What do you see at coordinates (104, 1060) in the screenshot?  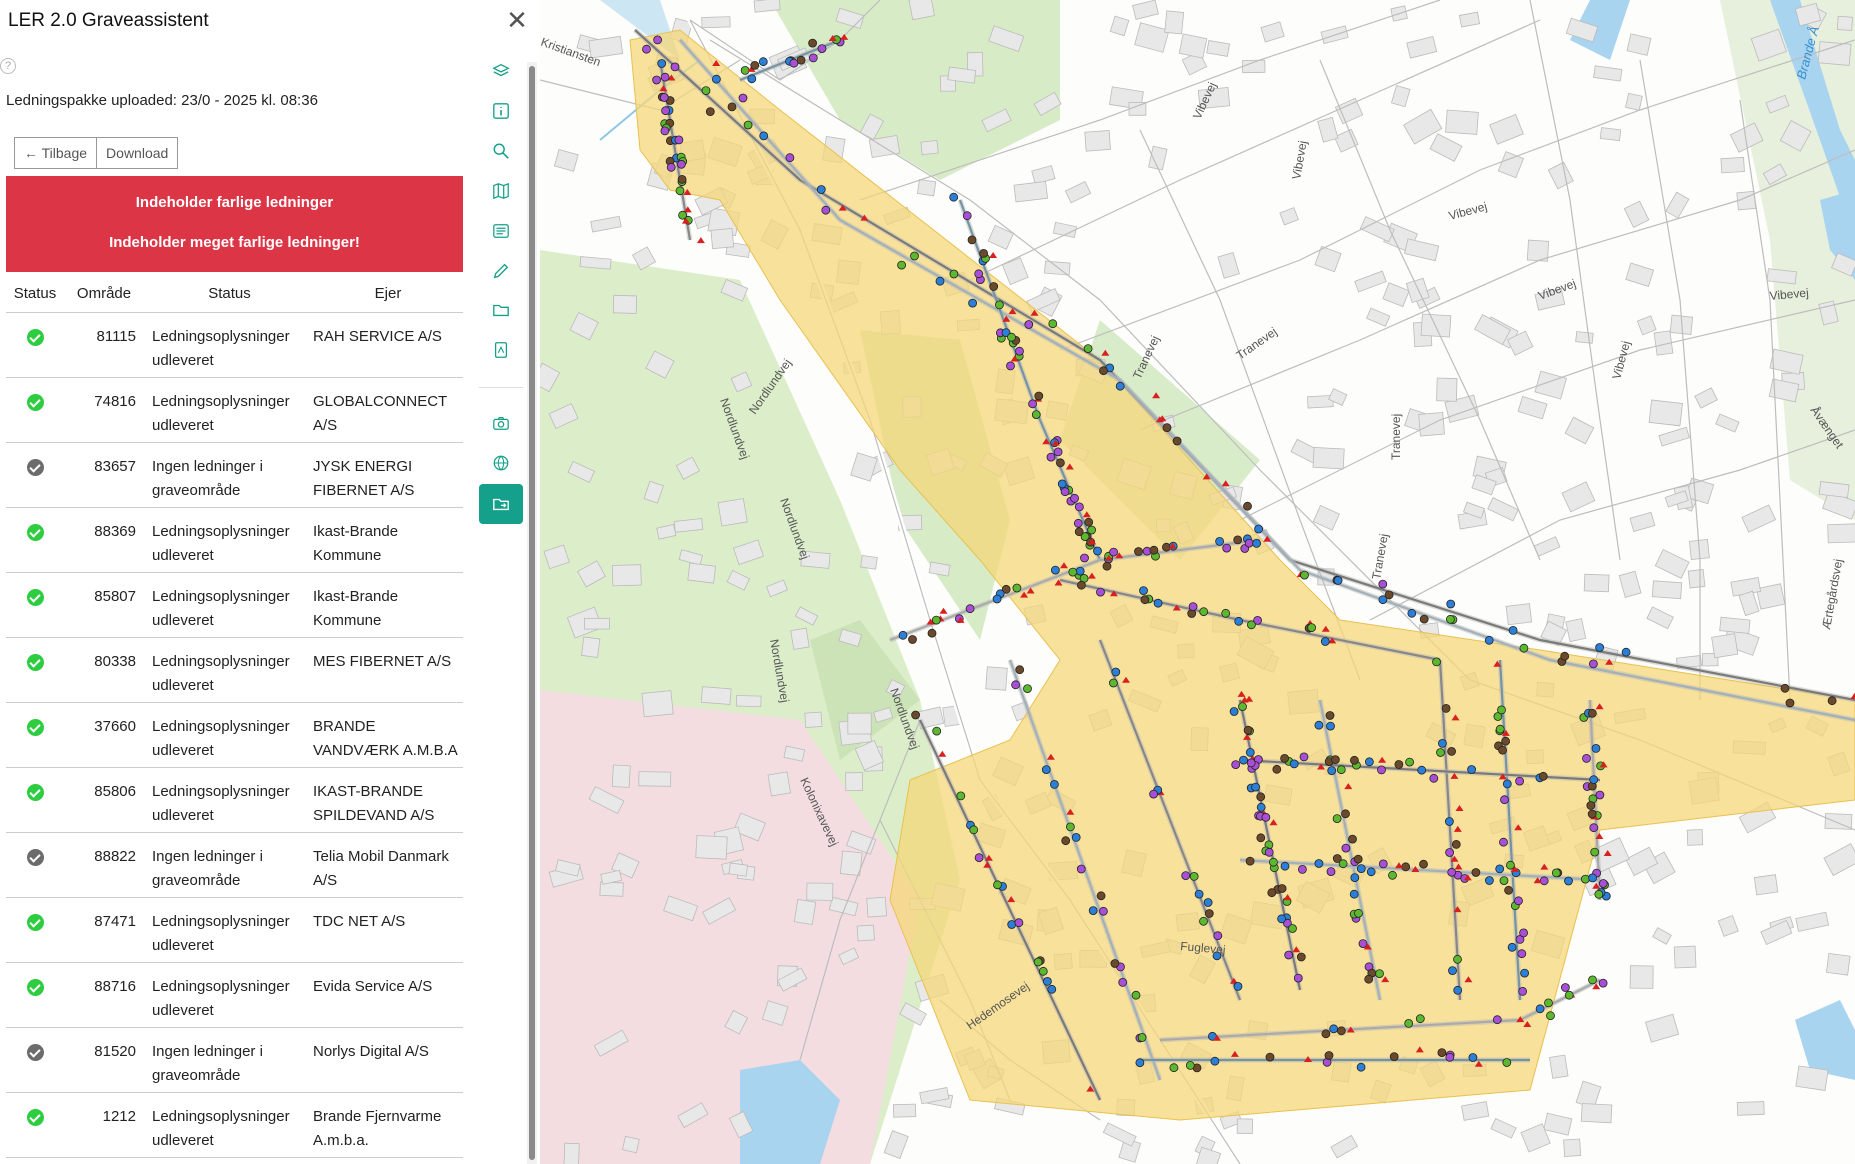 I see `area-cell: 81520` at bounding box center [104, 1060].